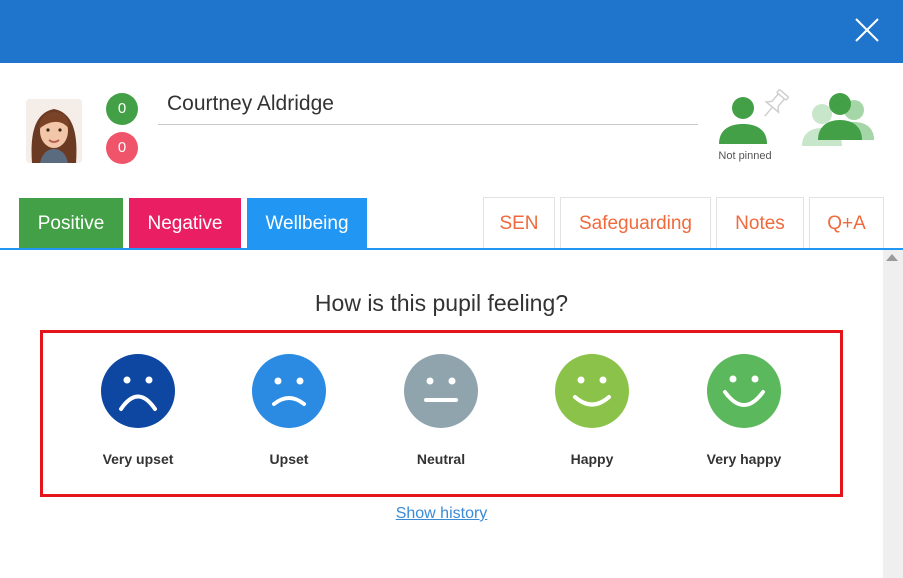  I want to click on positive-count-badge: 0, so click(122, 109).